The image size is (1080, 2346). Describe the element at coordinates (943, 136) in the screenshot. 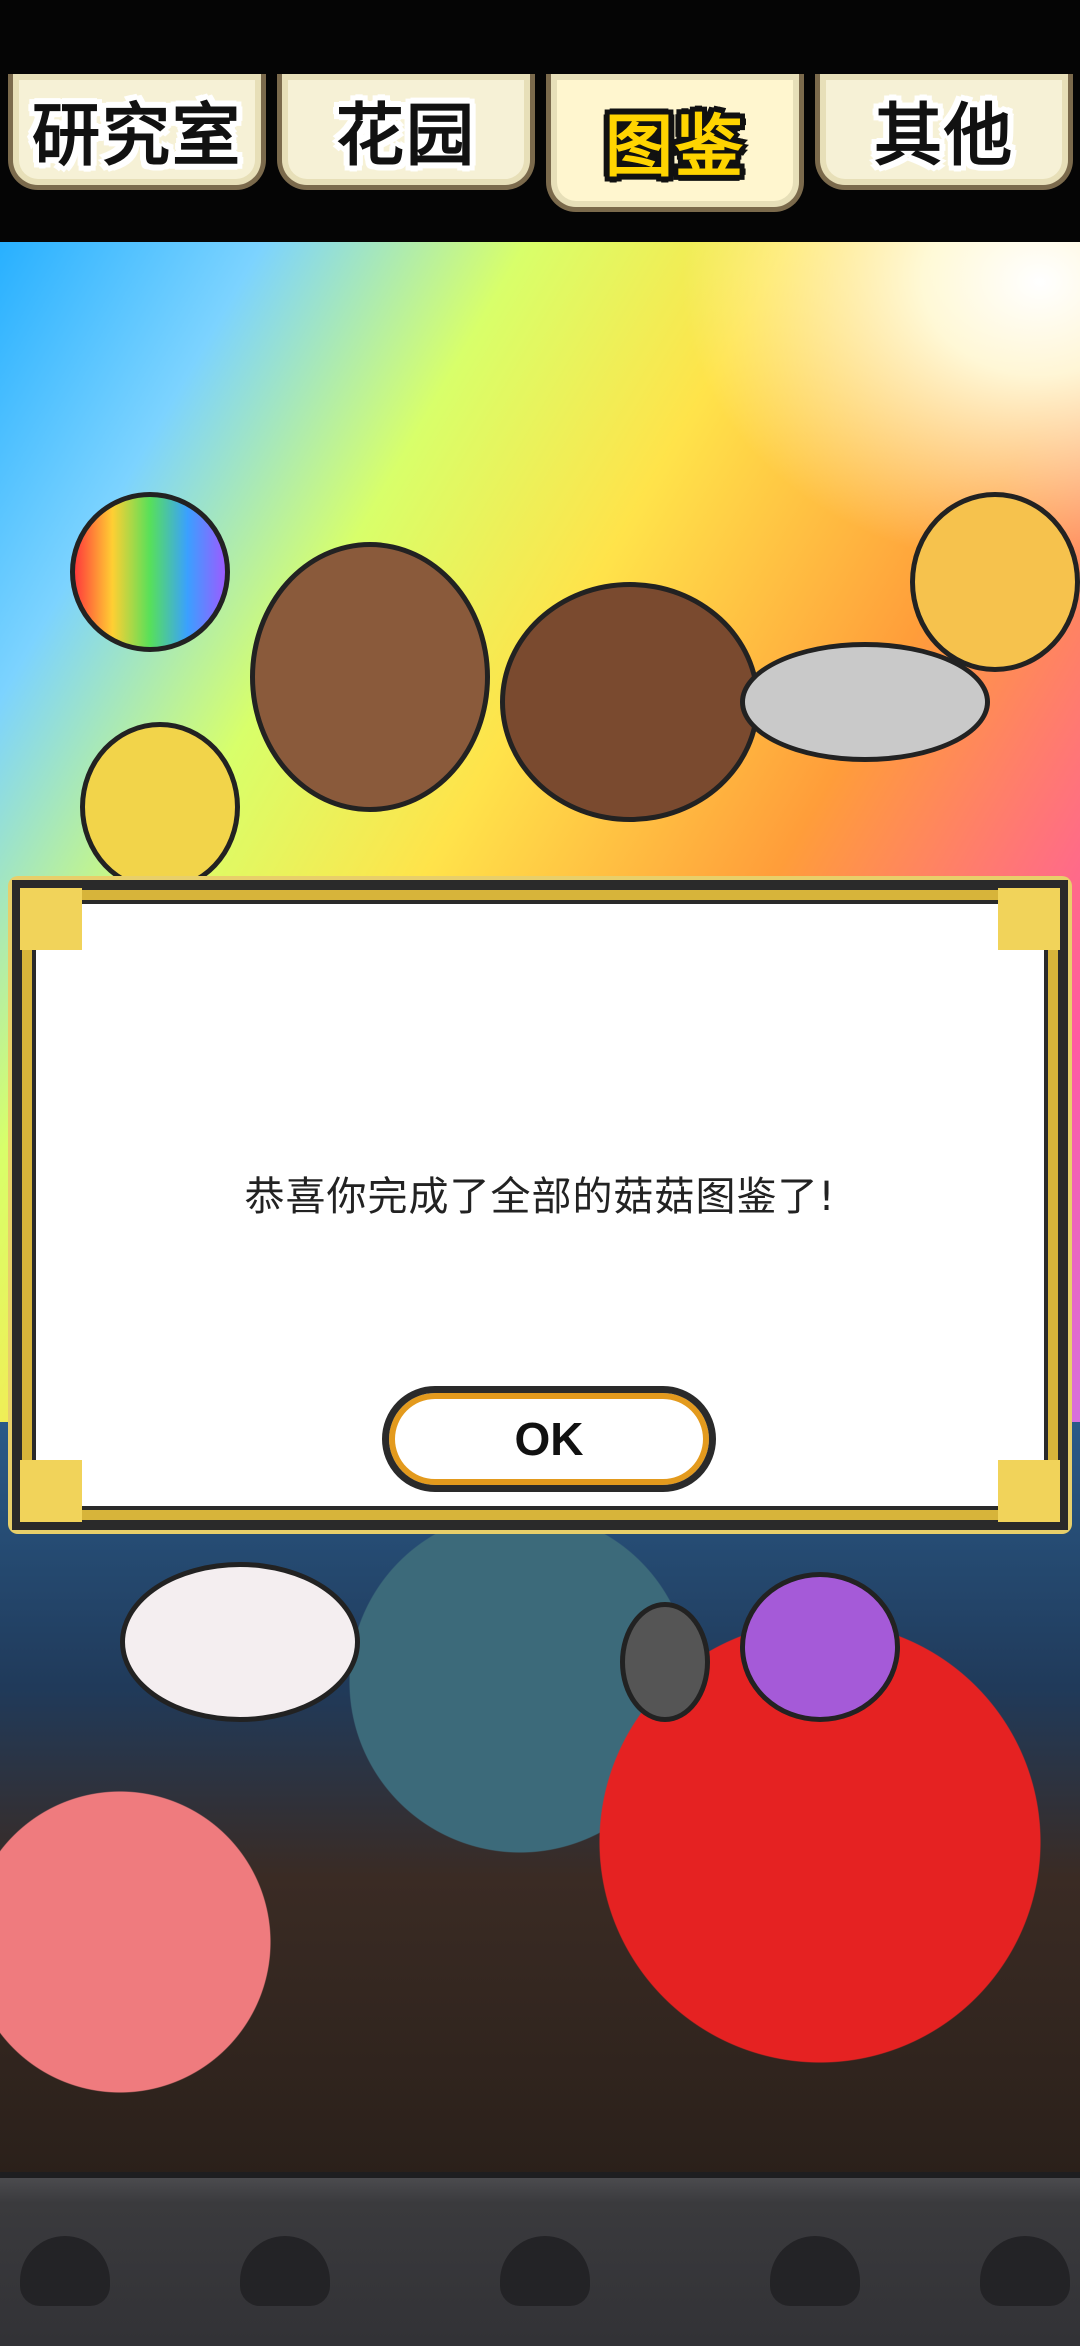

I see `tab-other-label: 其他` at that location.